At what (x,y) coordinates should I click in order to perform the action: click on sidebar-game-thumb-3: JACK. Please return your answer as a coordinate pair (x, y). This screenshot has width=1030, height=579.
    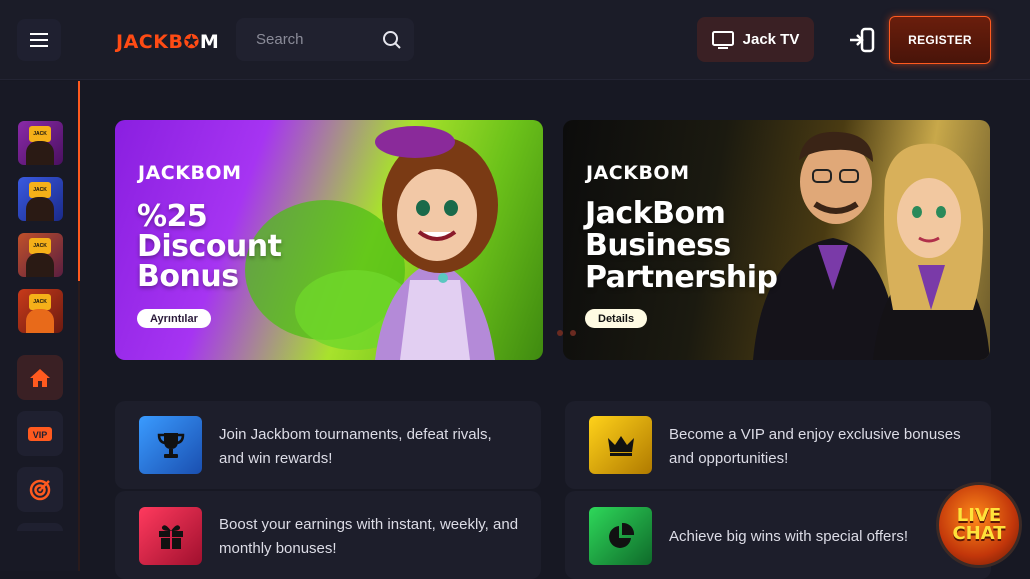
    Looking at the image, I should click on (40, 255).